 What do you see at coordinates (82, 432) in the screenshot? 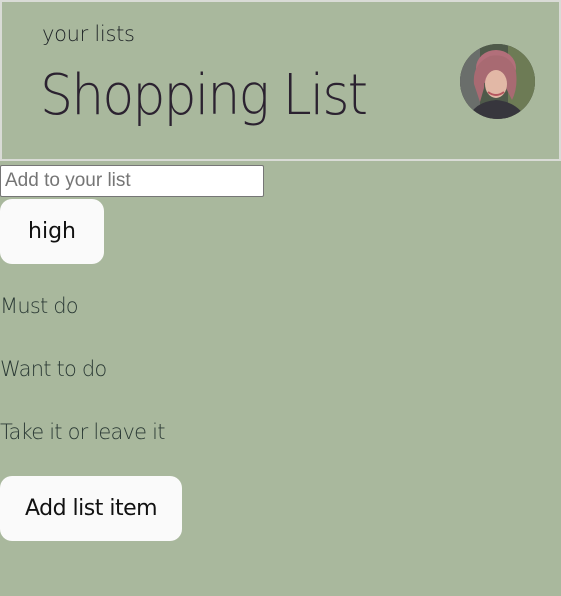
I see `priority-option-take-it-or-leave-it: Take it or leave it` at bounding box center [82, 432].